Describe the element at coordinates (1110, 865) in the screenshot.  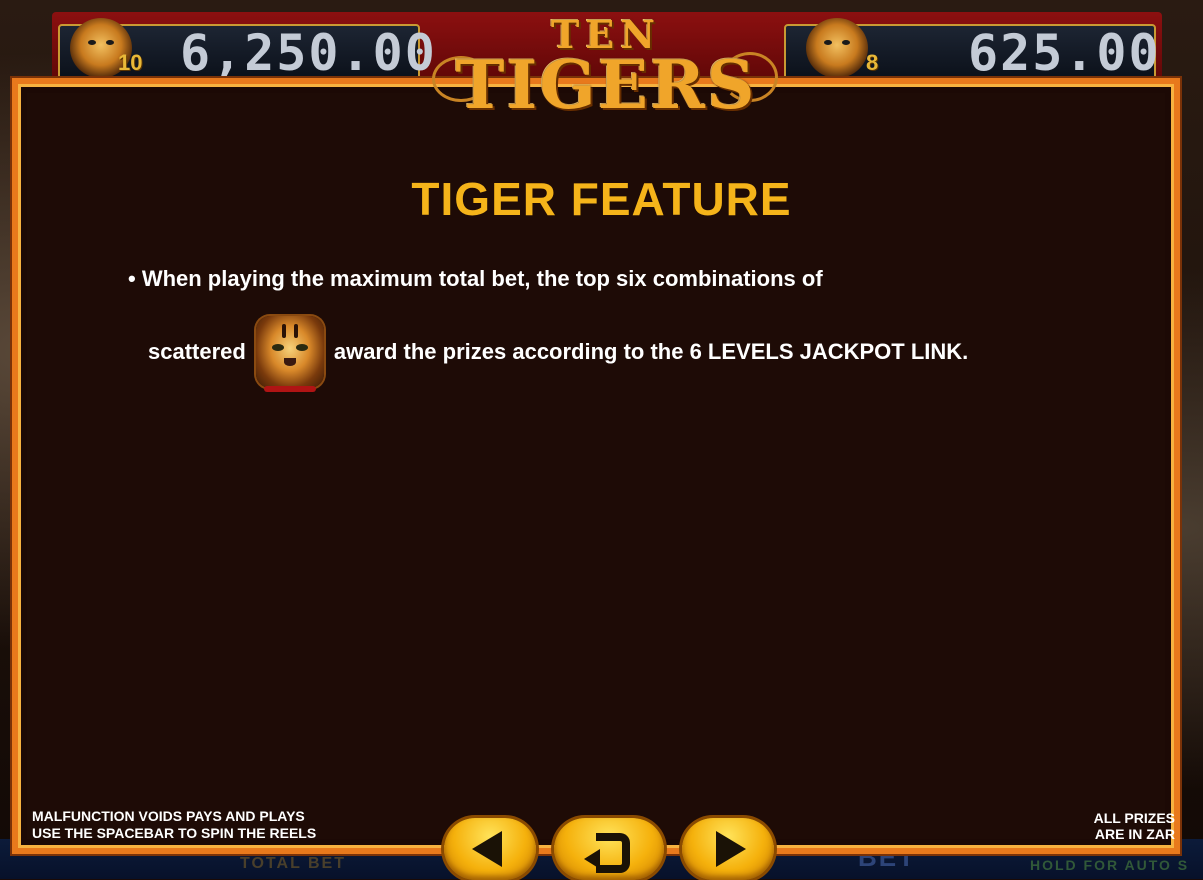
I see `hold-autospin-label: HOLD FOR AUTO S` at that location.